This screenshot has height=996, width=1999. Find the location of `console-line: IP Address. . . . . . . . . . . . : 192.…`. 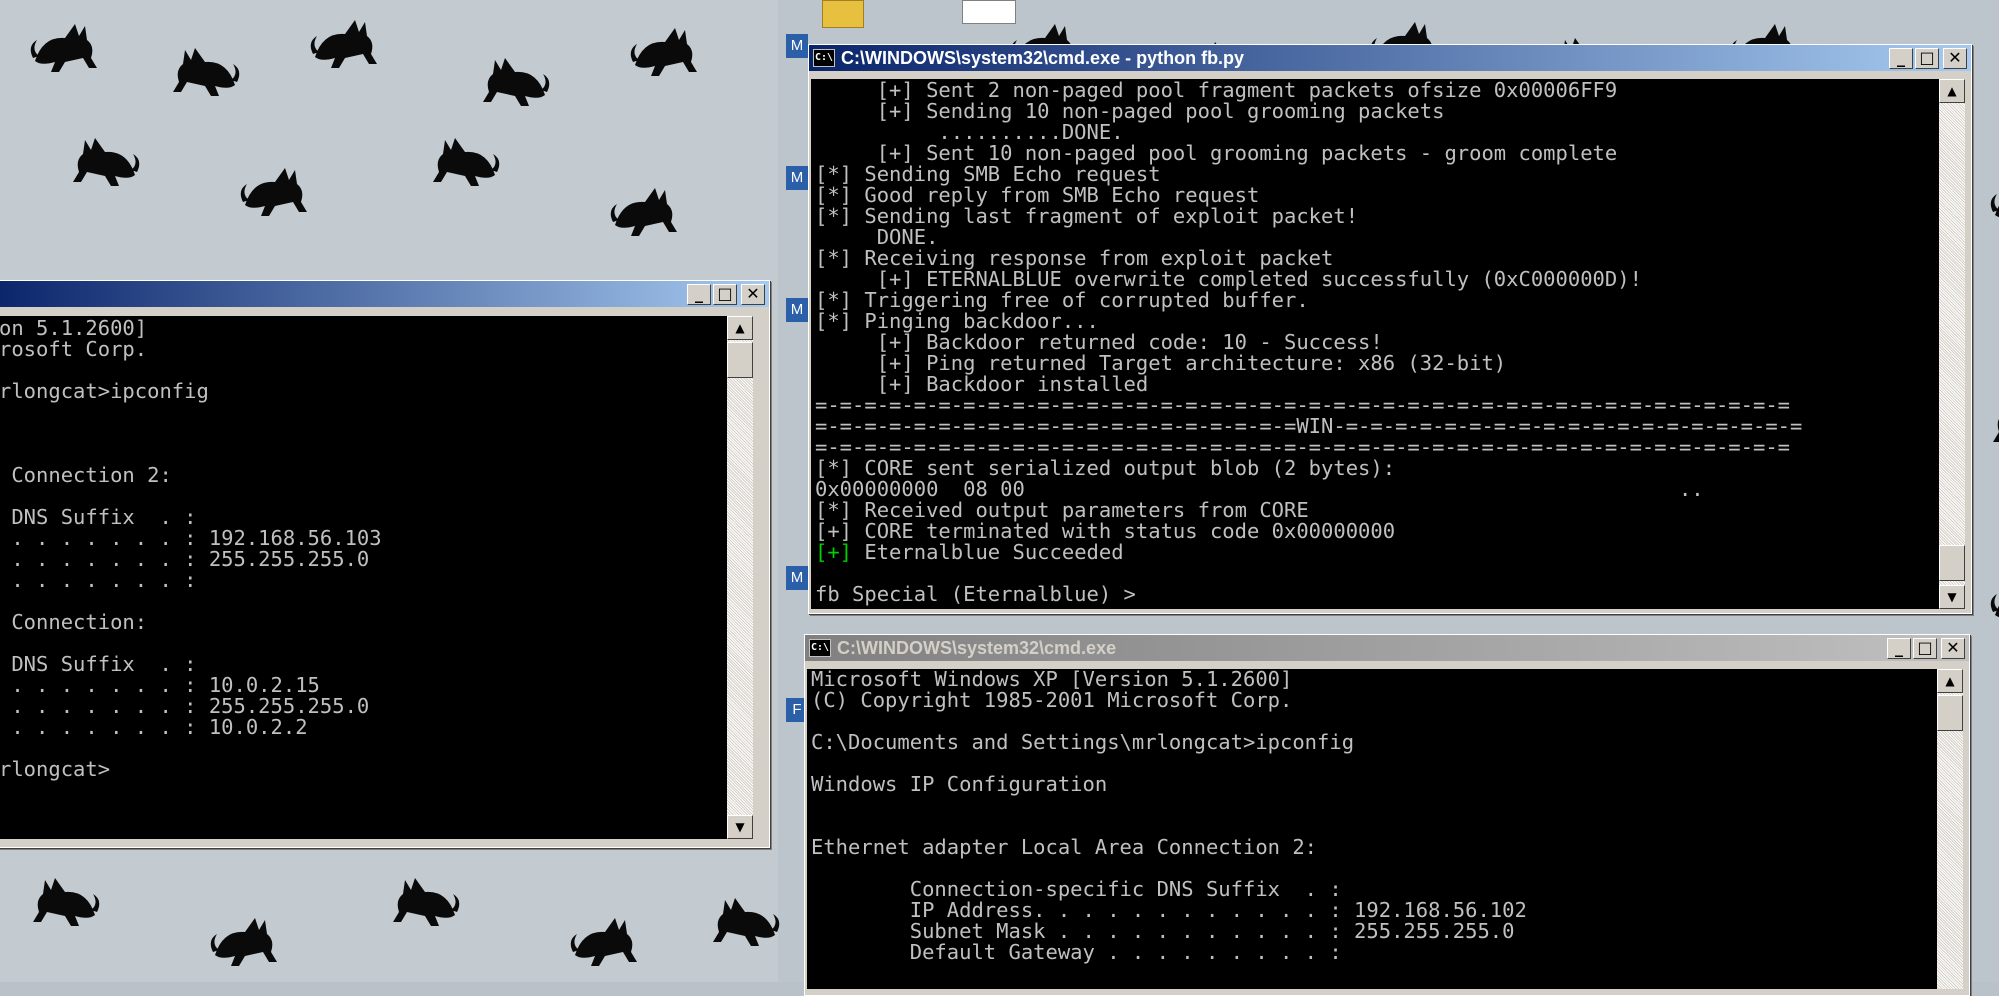

console-line: IP Address. . . . . . . . . . . . : 192.… is located at coordinates (1169, 910).